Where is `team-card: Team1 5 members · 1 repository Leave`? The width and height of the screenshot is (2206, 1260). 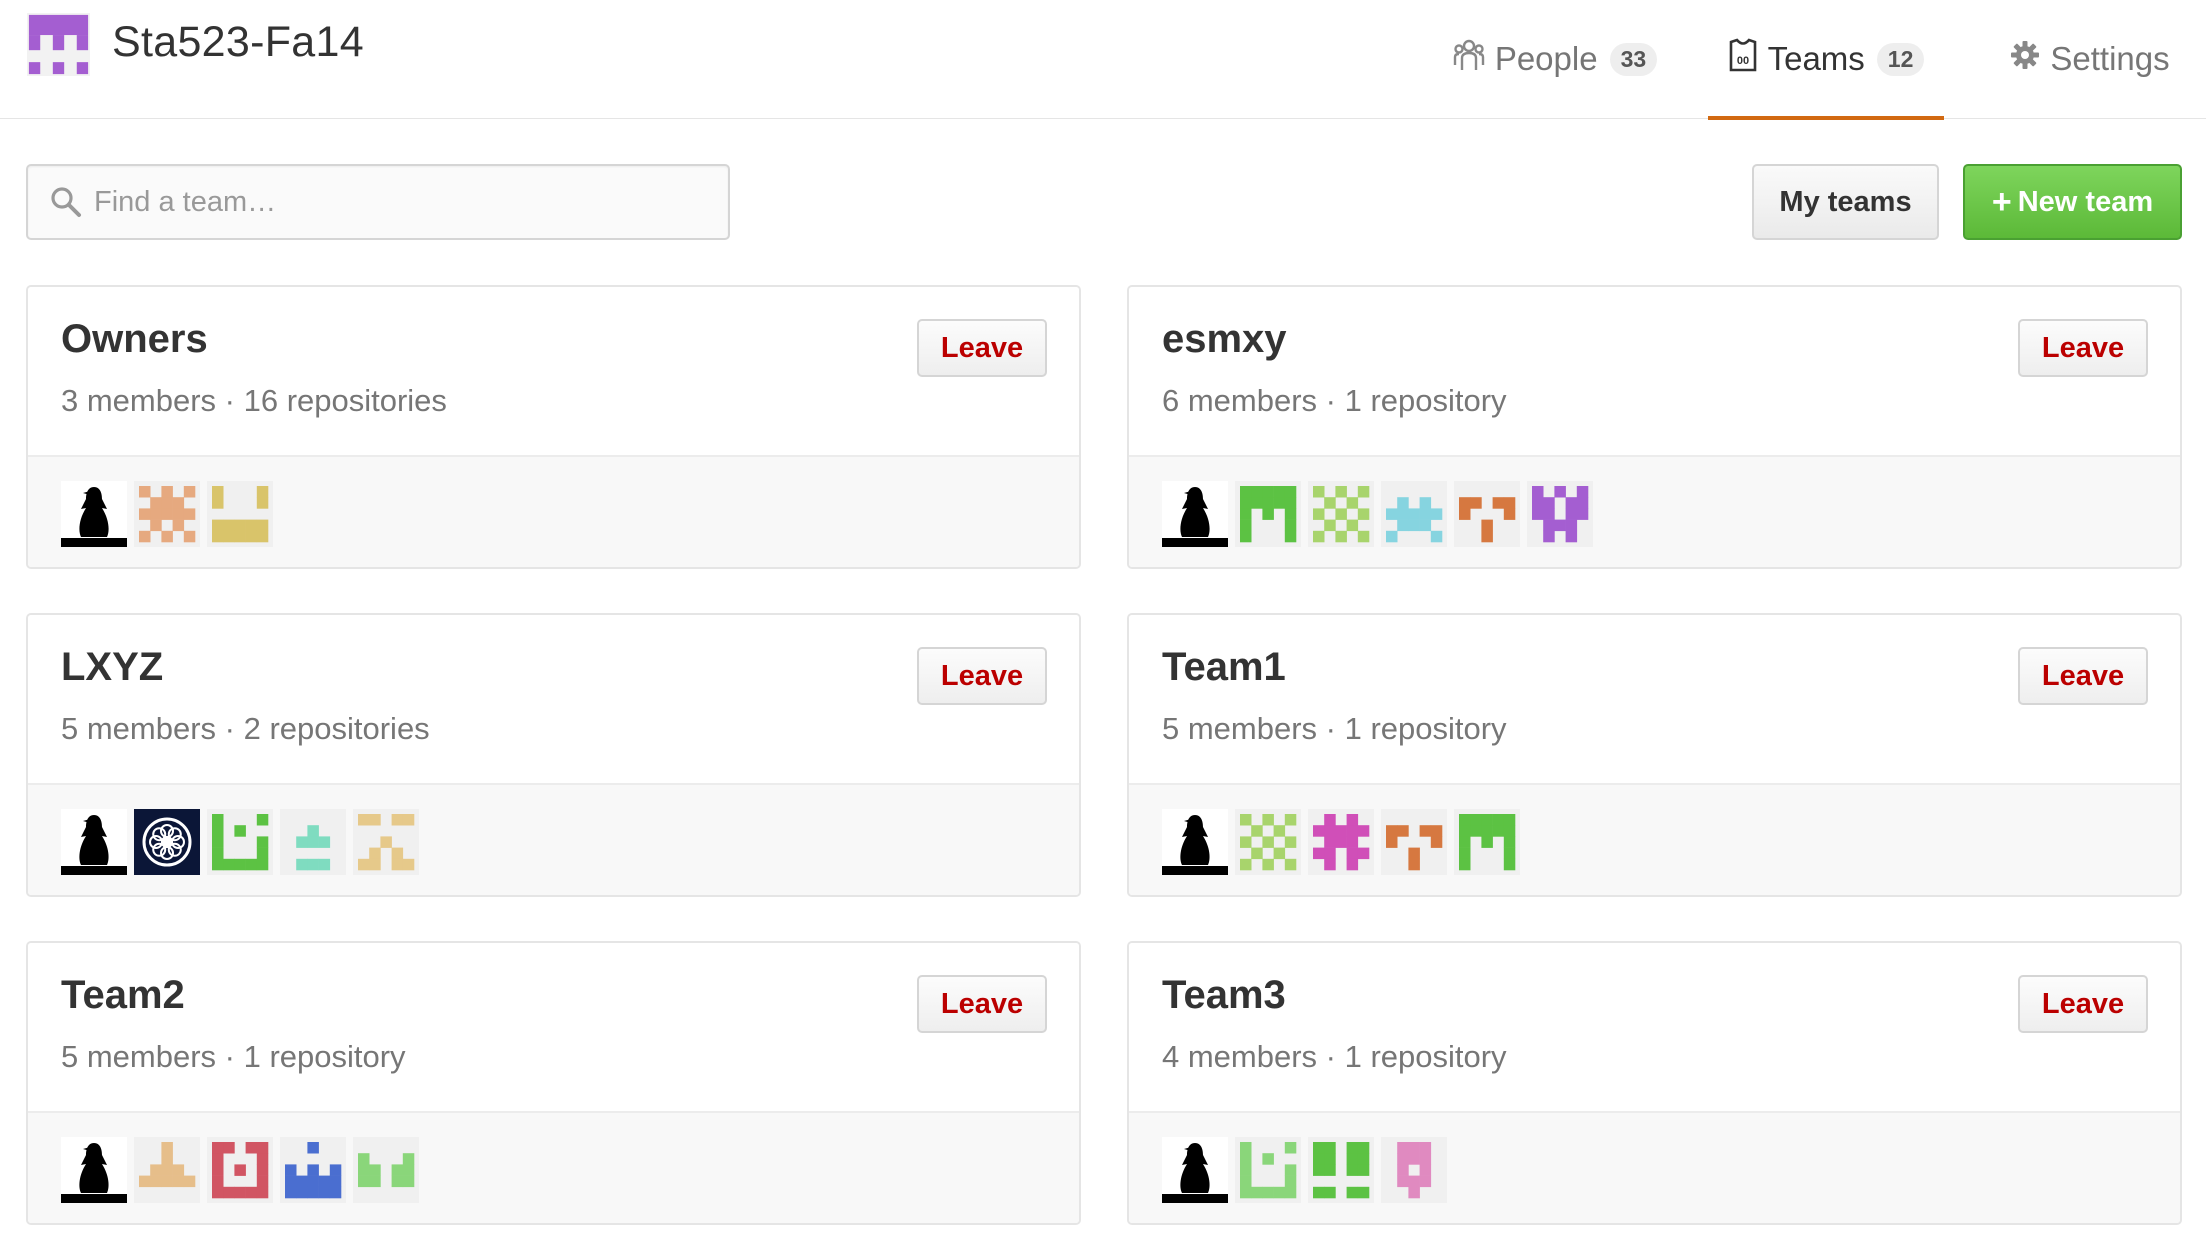
team-card: Team1 5 members · 1 repository Leave is located at coordinates (1654, 755).